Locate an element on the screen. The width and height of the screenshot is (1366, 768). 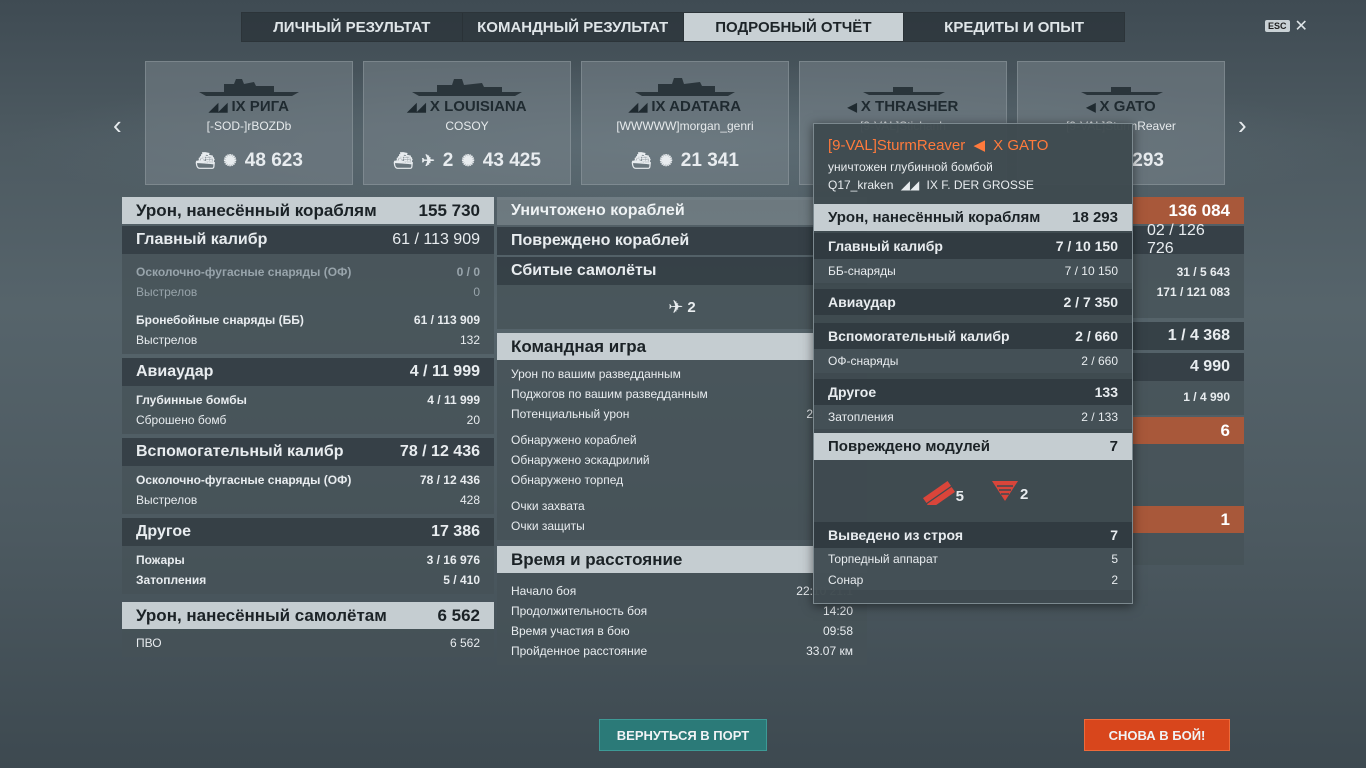
stat-value: 0 / 0 is located at coordinates (468, 272).